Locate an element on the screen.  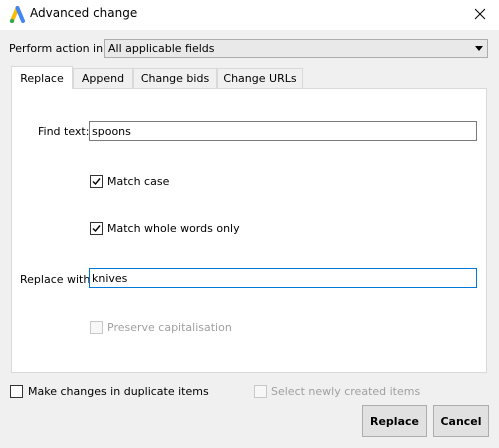
cancel-button-label: Cancel is located at coordinates (461, 421).